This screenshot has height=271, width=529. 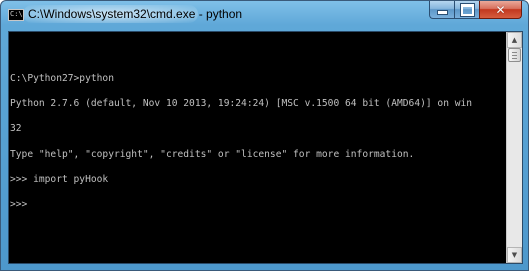 I want to click on scroll-down-button: ▼, so click(x=514, y=255).